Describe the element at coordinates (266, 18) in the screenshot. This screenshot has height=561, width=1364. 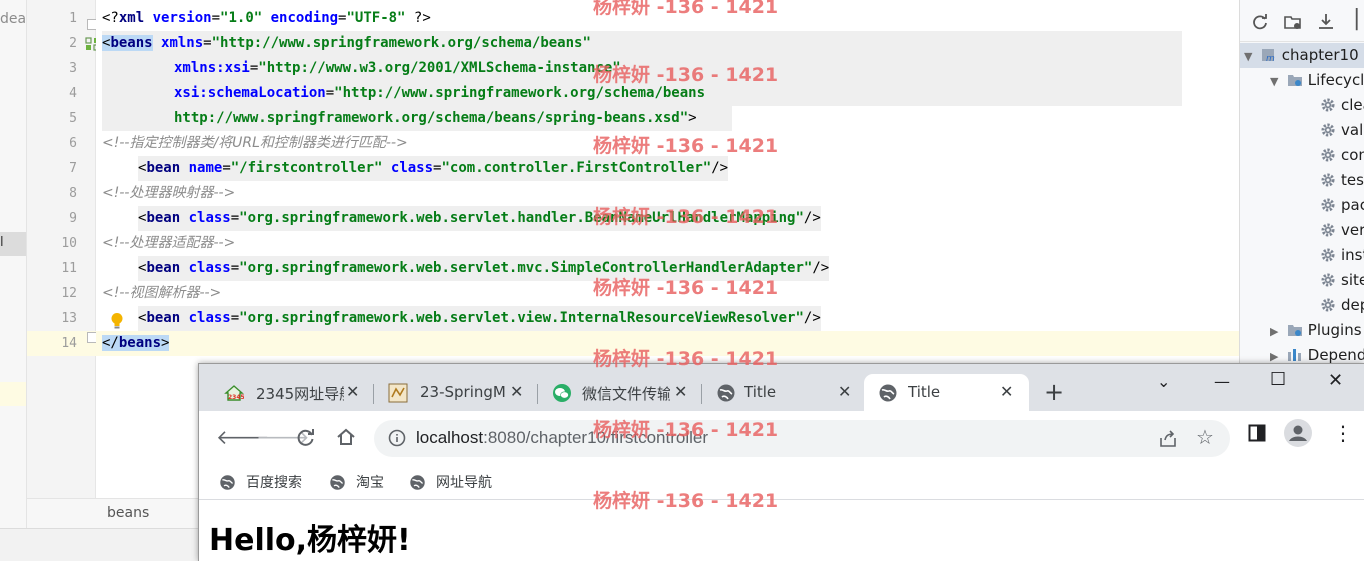
I see `code-line-1: <?xml version="1.0" encoding="UTF-8" ?>` at that location.